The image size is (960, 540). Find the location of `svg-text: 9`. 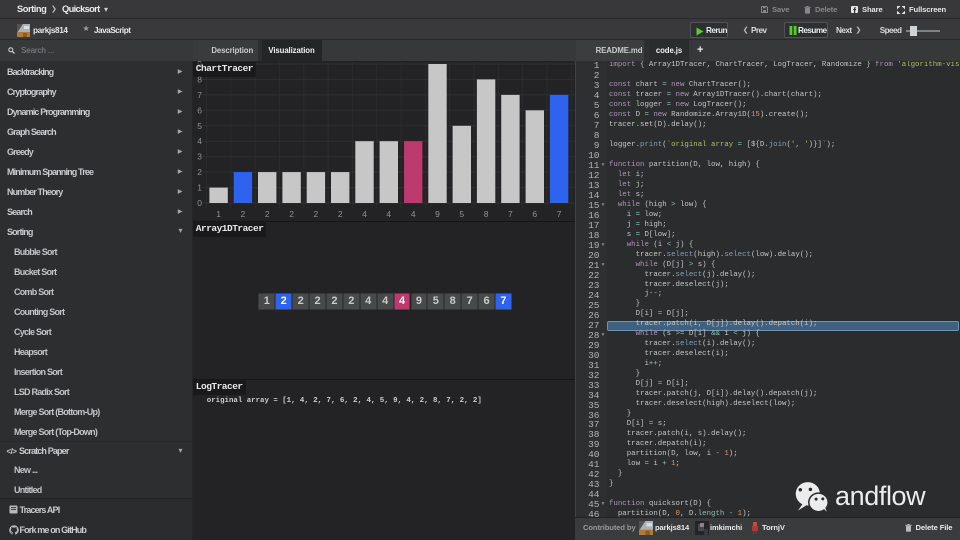

svg-text: 9 is located at coordinates (437, 214).